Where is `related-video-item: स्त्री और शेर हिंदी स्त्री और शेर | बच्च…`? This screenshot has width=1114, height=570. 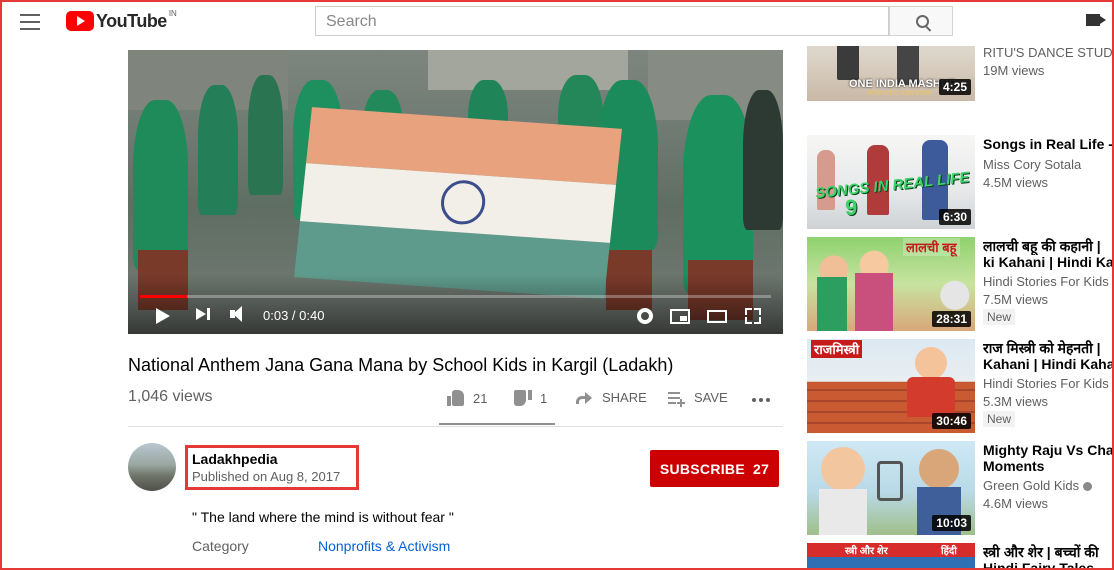 related-video-item: स्त्री और शेर हिंदी स्त्री और शेर | बच्च… is located at coordinates (960, 556).